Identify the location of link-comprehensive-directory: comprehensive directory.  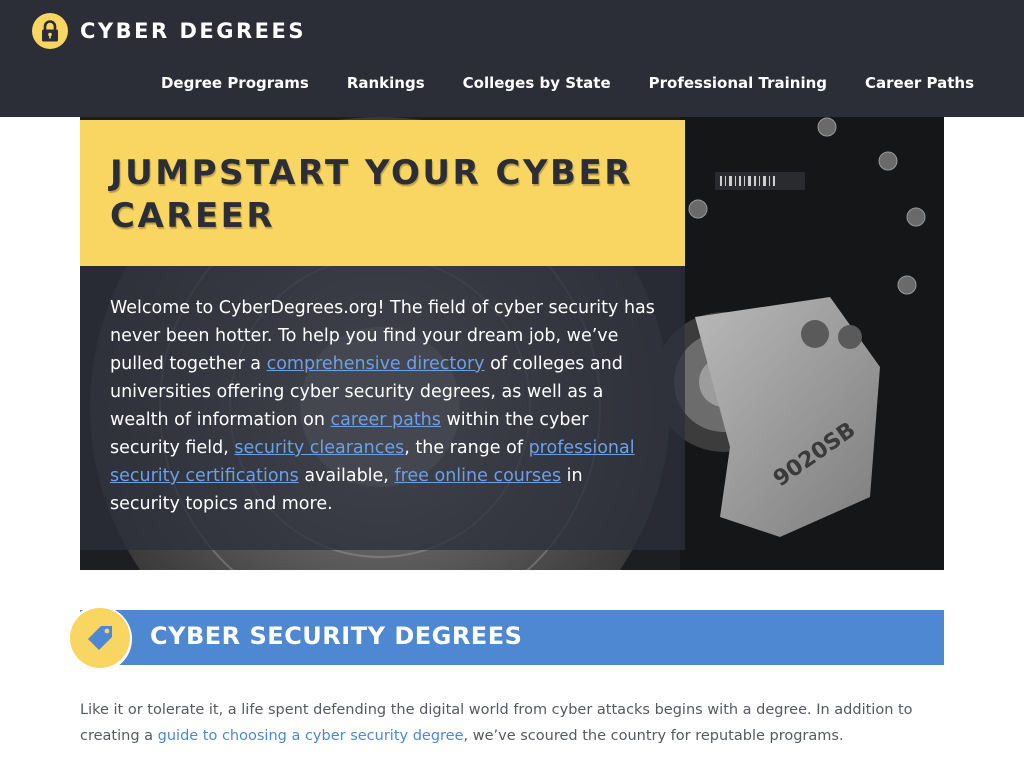
(376, 364).